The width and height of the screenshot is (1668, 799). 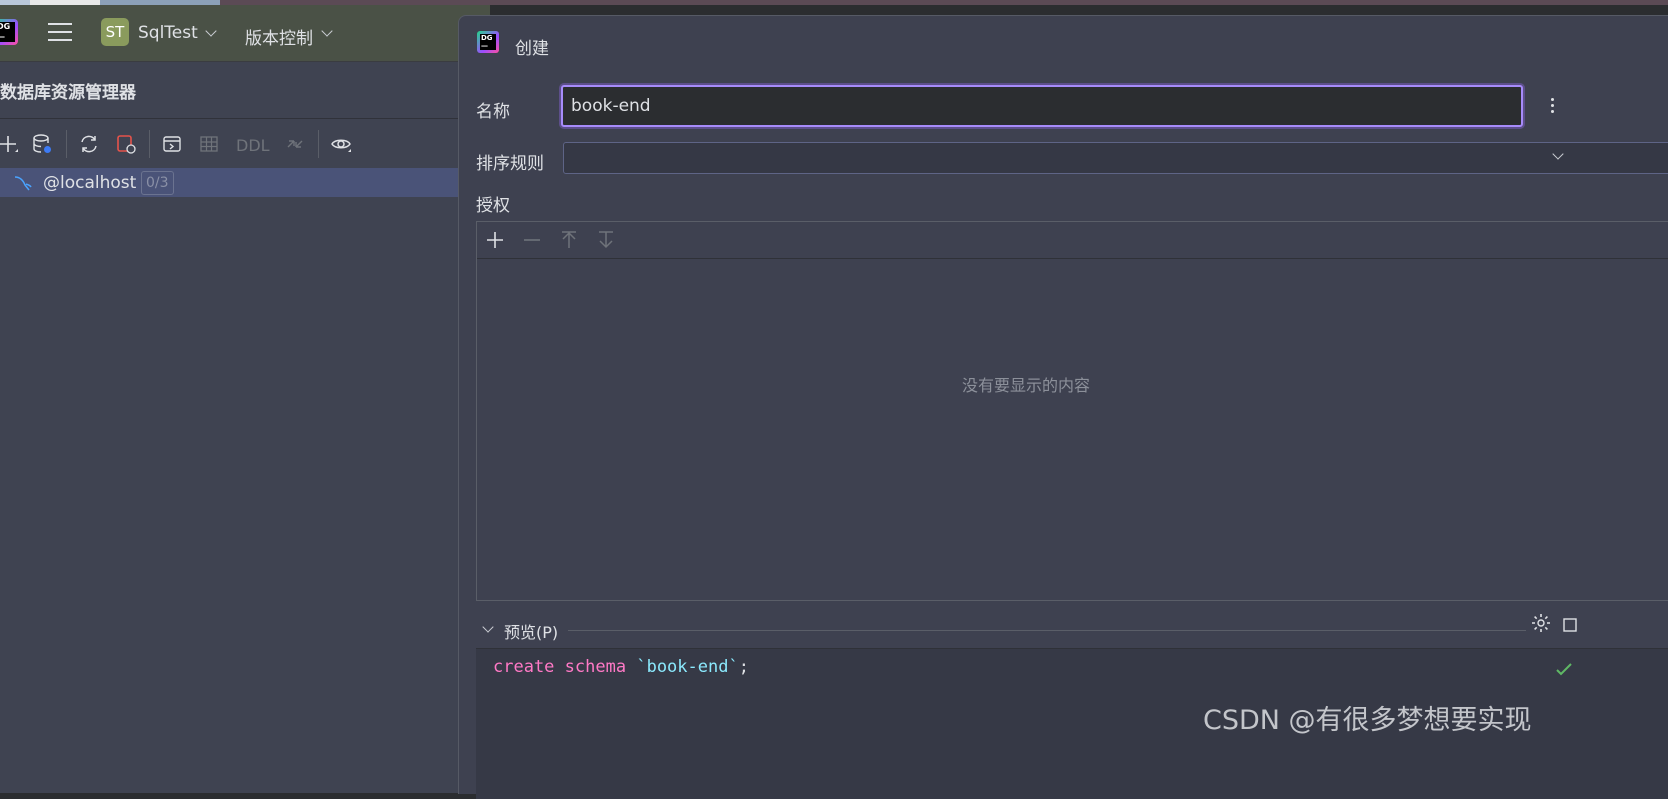 What do you see at coordinates (531, 631) in the screenshot?
I see `preview-label: 预览(P)` at bounding box center [531, 631].